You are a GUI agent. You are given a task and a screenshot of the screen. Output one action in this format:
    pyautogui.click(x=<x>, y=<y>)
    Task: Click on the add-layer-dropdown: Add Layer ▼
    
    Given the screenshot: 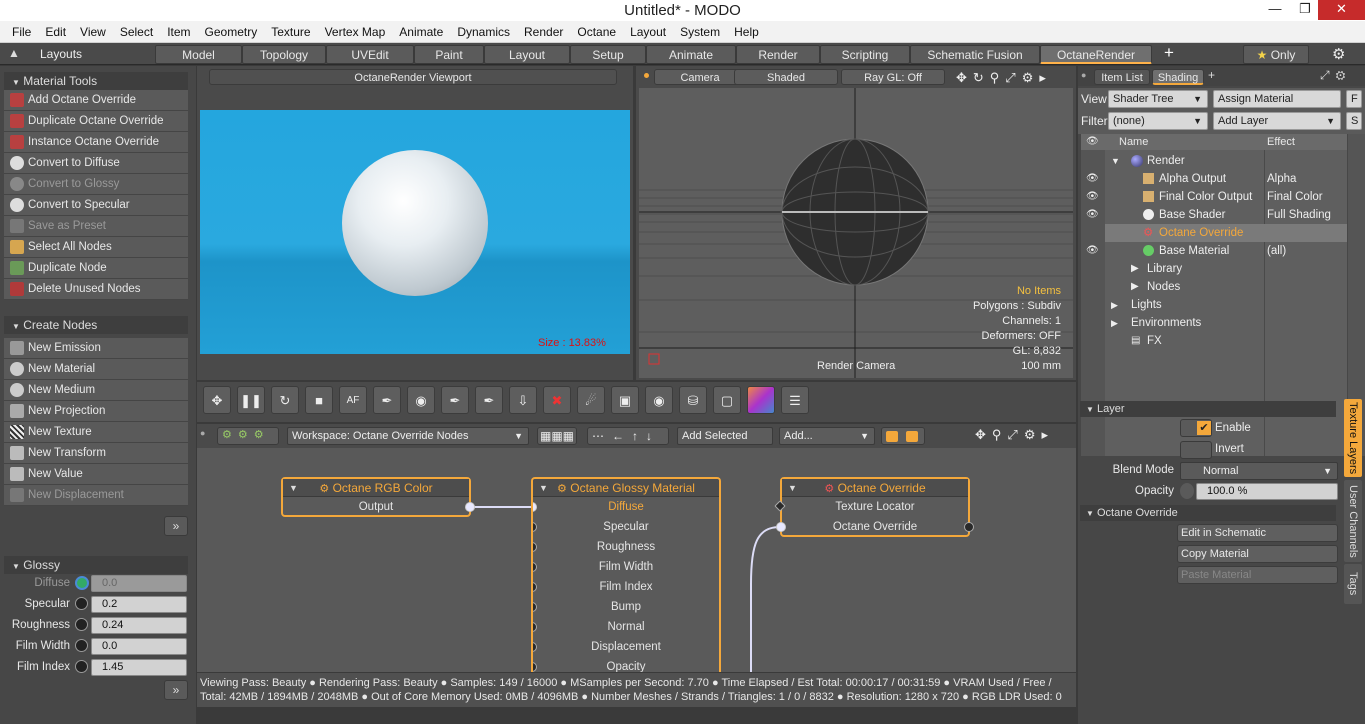 What is the action you would take?
    pyautogui.click(x=1277, y=121)
    